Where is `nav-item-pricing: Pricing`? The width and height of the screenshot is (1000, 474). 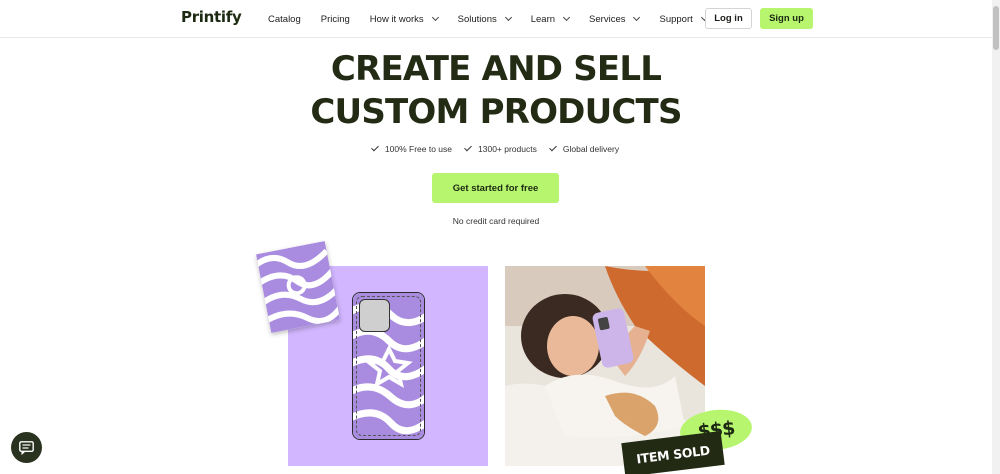 nav-item-pricing: Pricing is located at coordinates (335, 19).